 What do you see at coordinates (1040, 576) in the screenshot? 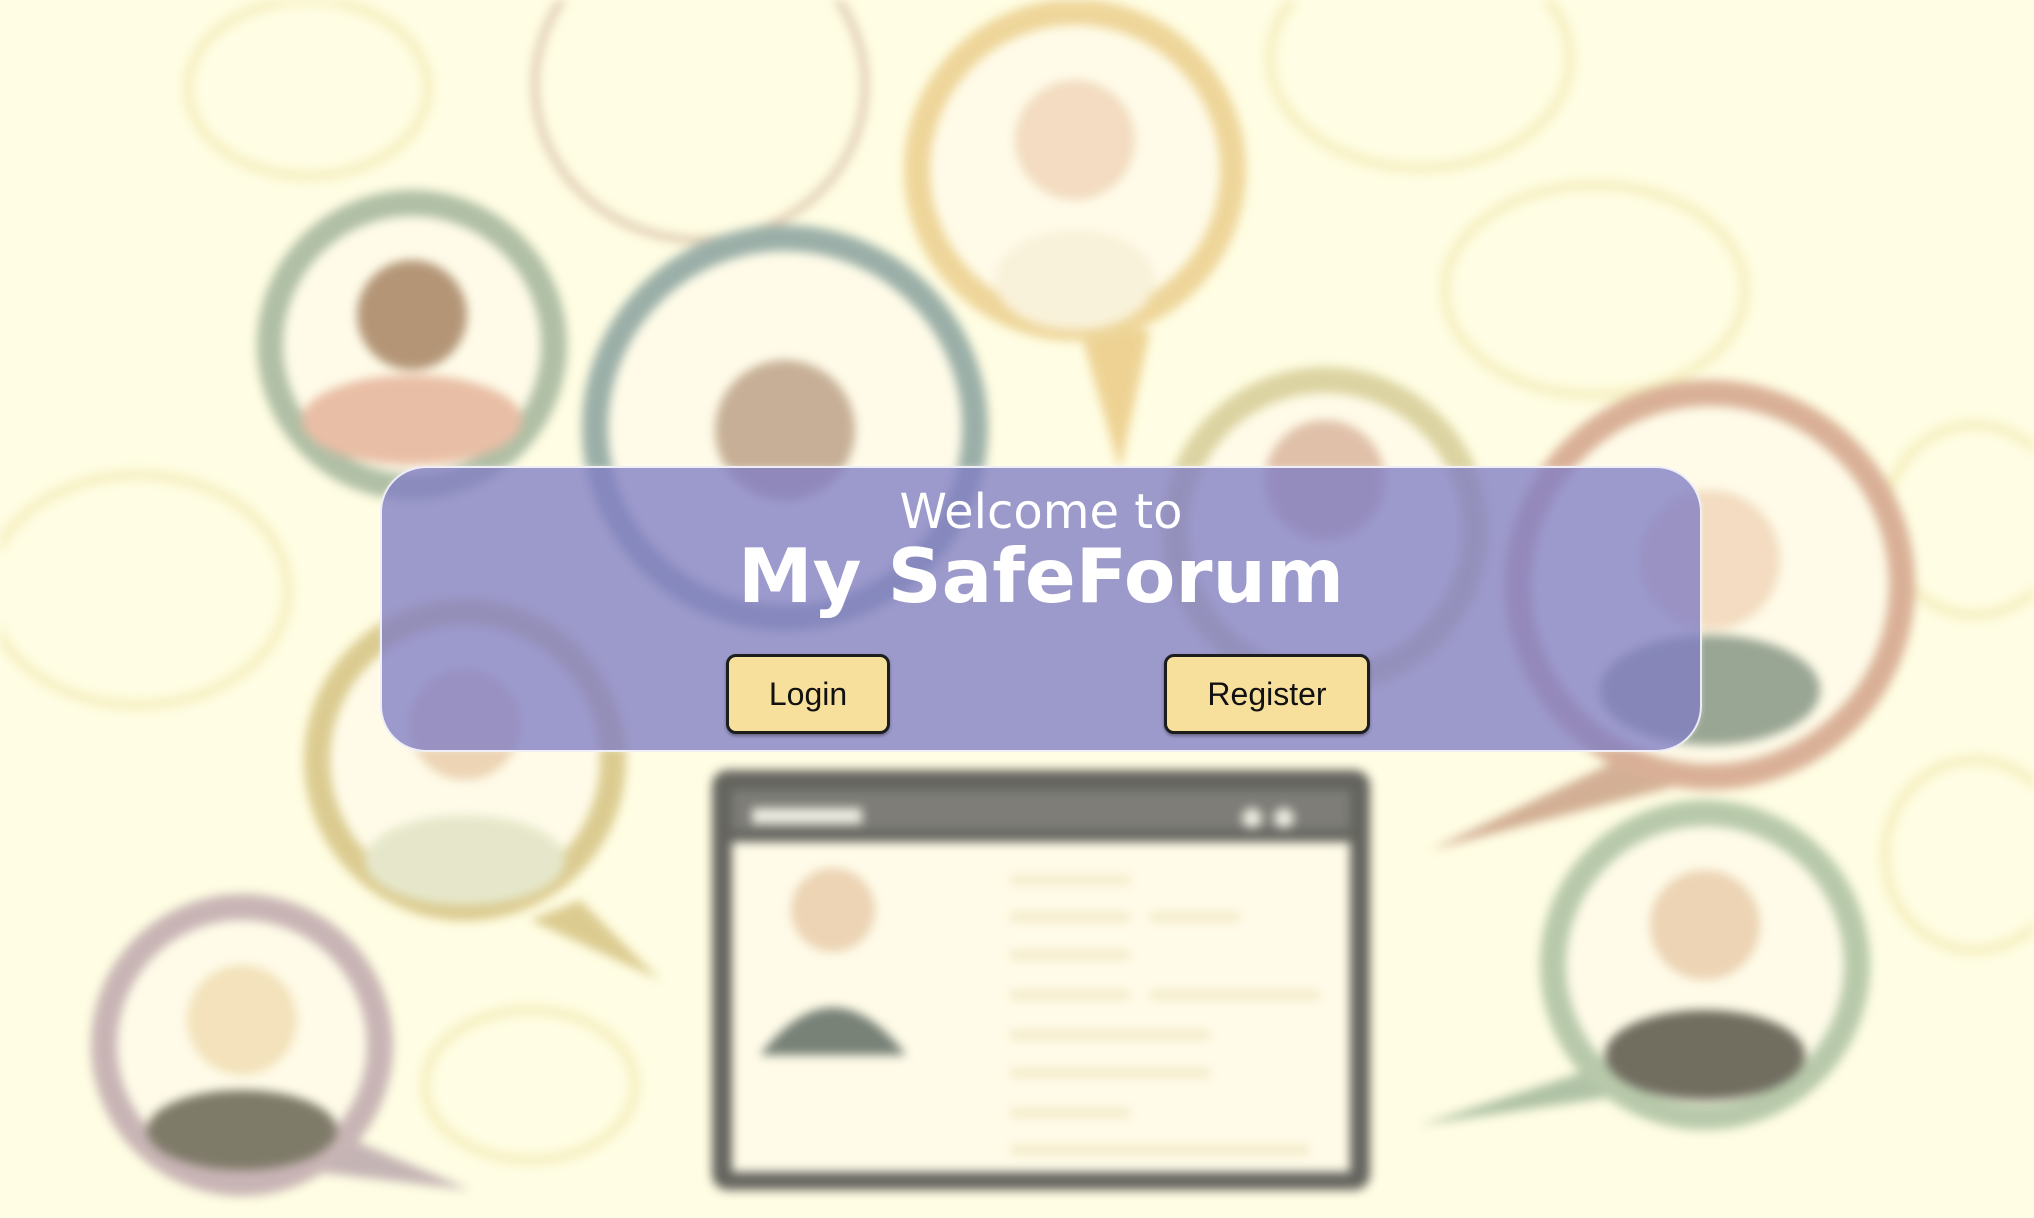
I see `page-title: My SafeForum` at bounding box center [1040, 576].